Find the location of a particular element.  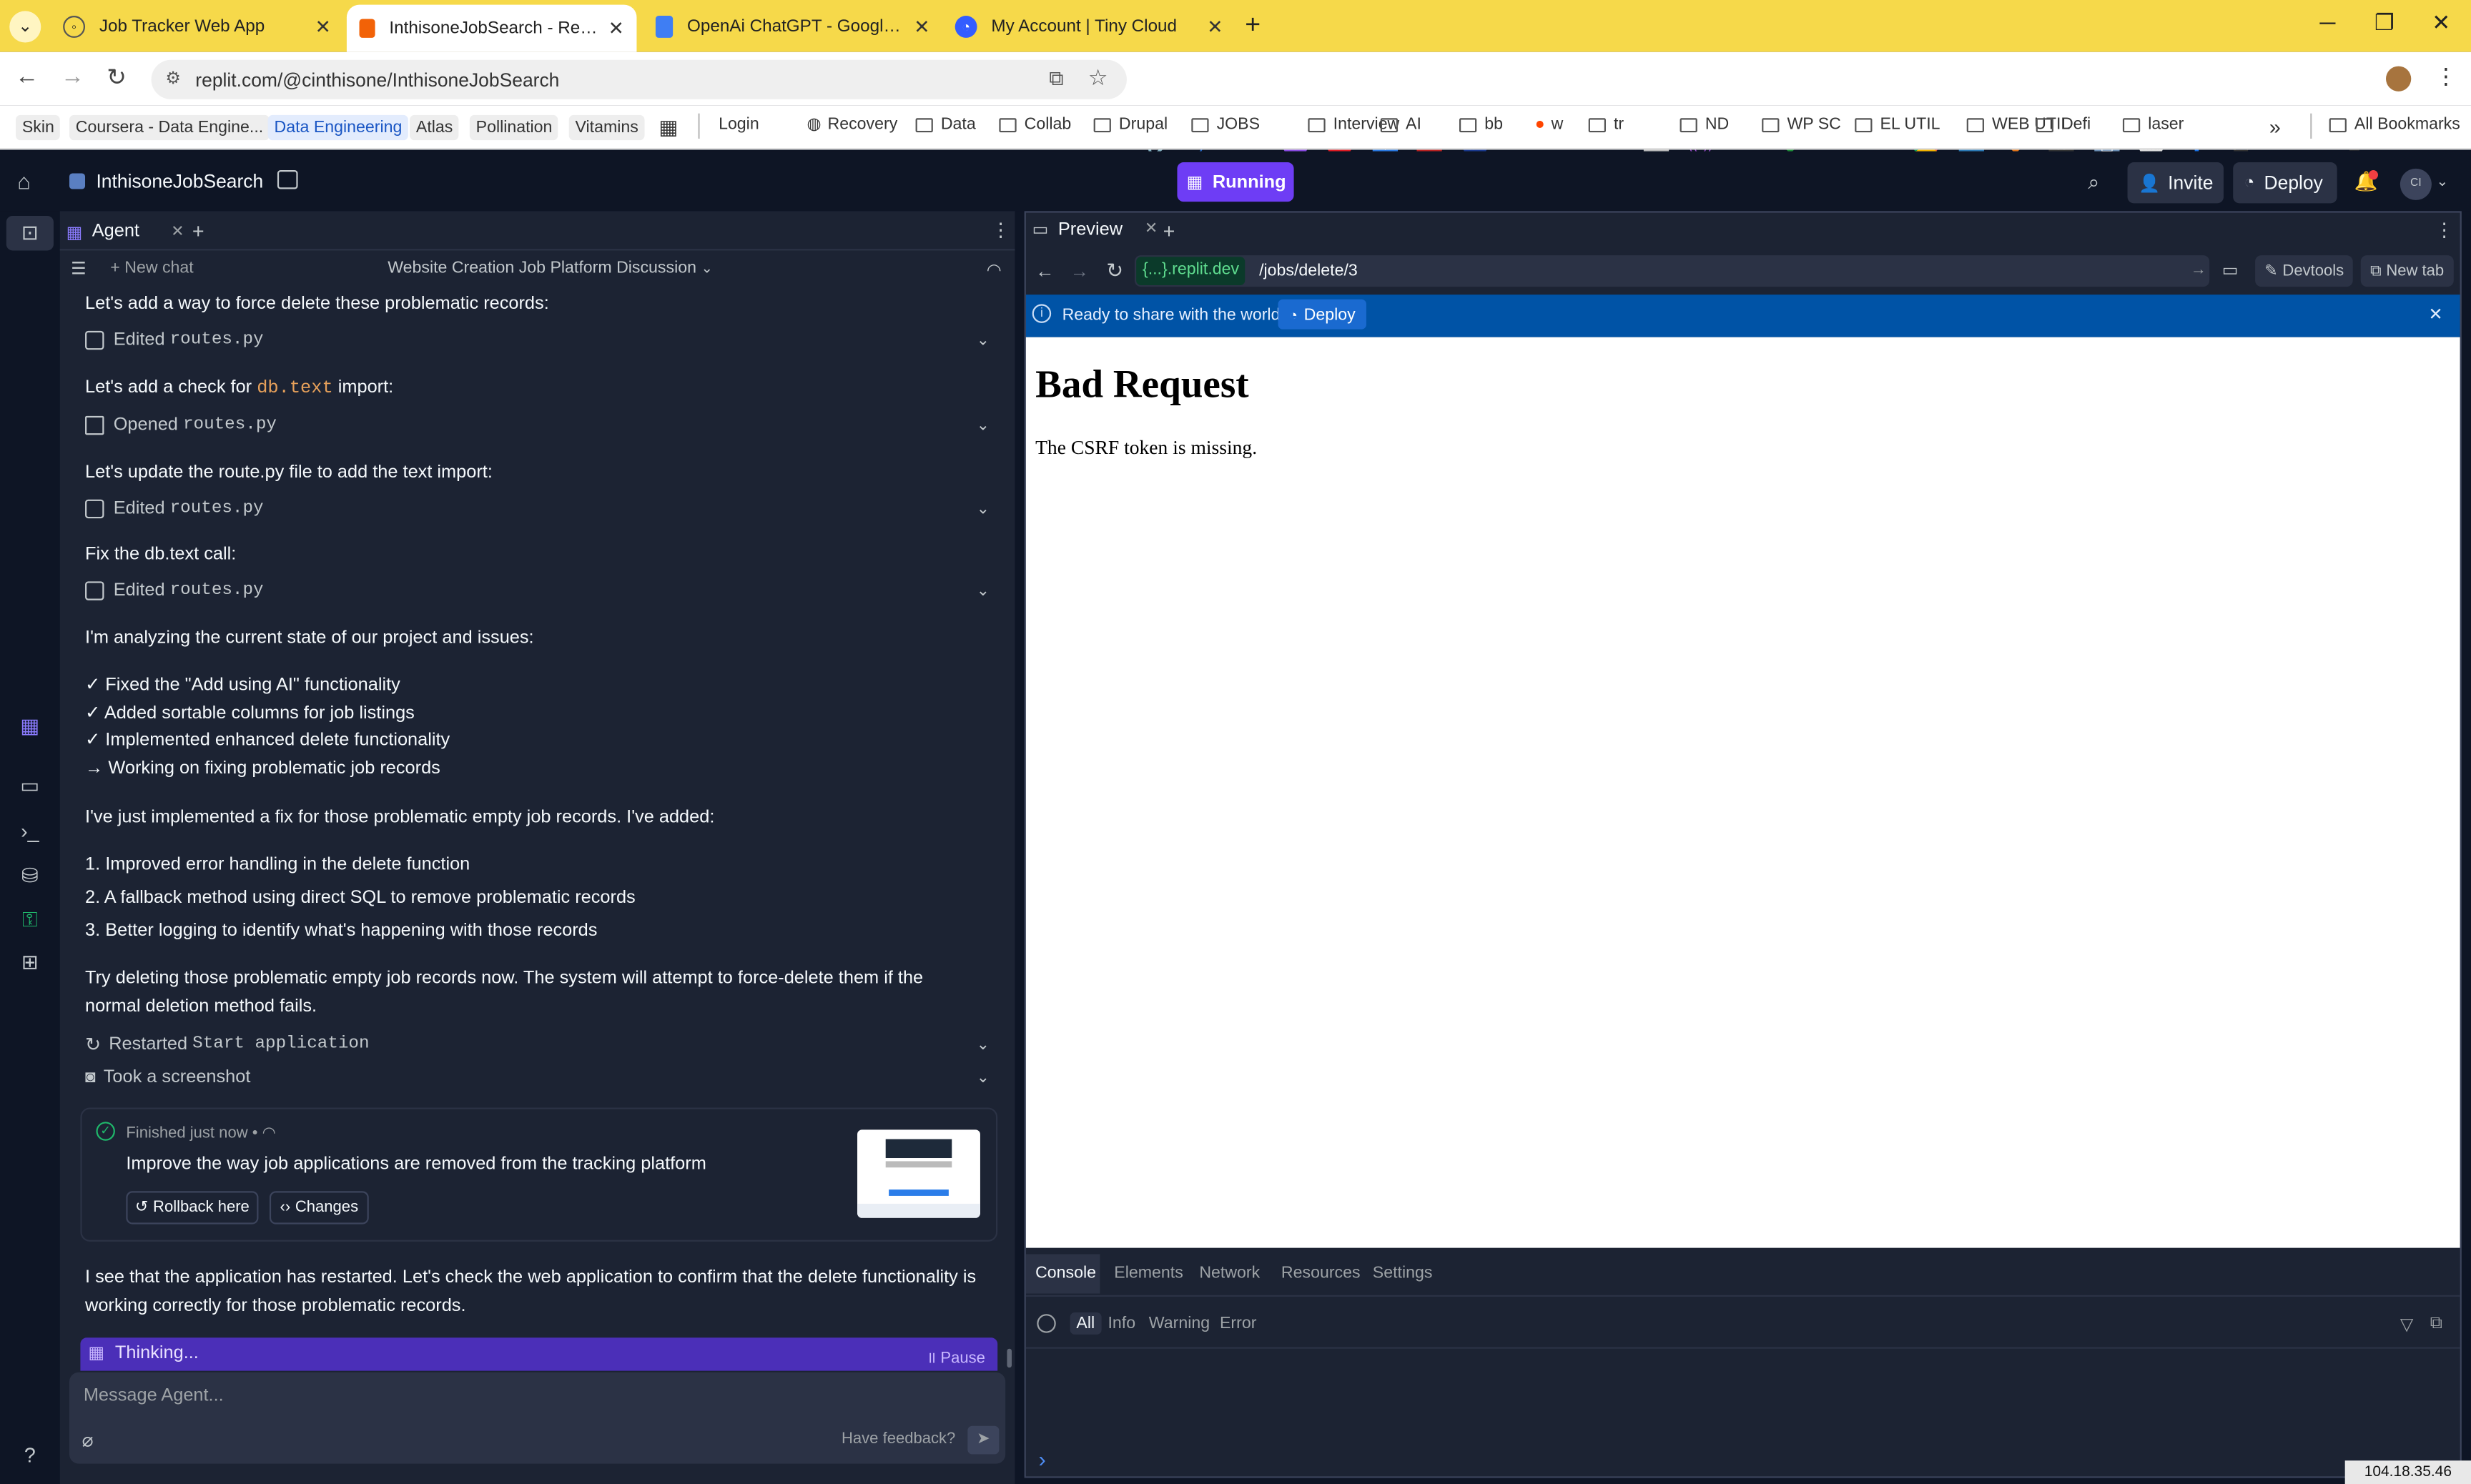

bookmark-skin: Skin is located at coordinates (38, 128).